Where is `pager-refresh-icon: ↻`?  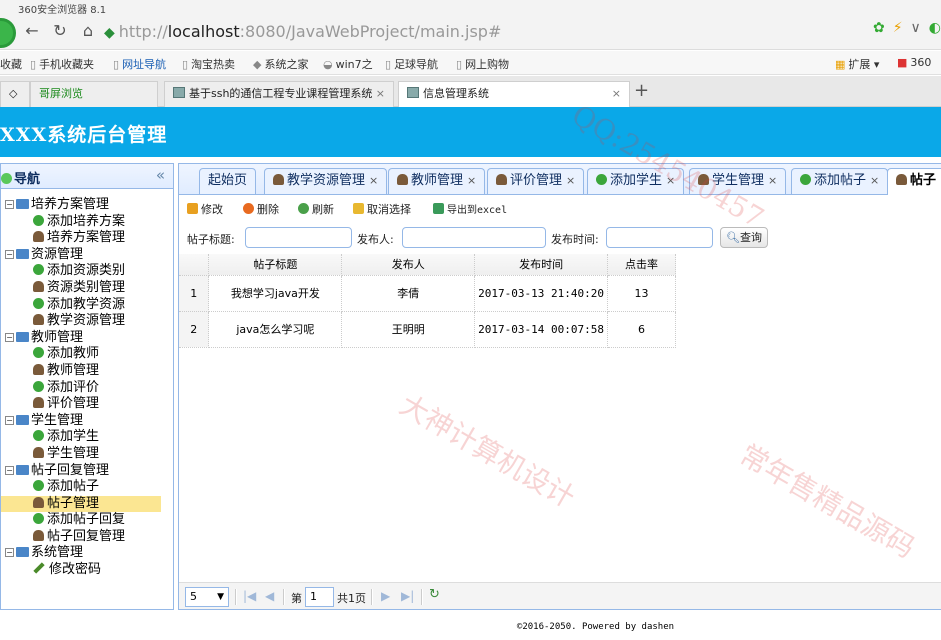
pager-refresh-icon: ↻ is located at coordinates (434, 594).